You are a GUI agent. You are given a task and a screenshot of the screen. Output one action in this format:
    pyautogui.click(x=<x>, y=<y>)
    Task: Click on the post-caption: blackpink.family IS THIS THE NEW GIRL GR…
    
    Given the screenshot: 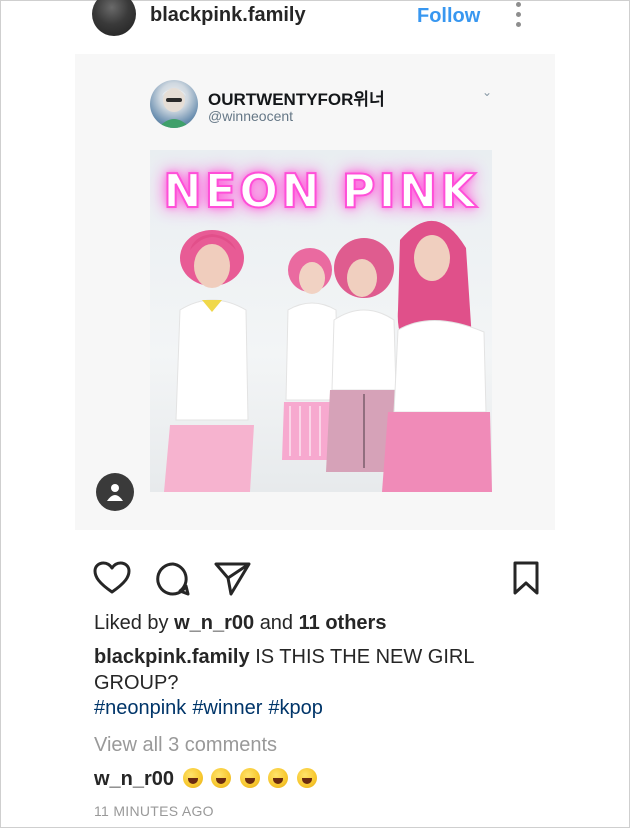 What is the action you would take?
    pyautogui.click(x=314, y=670)
    